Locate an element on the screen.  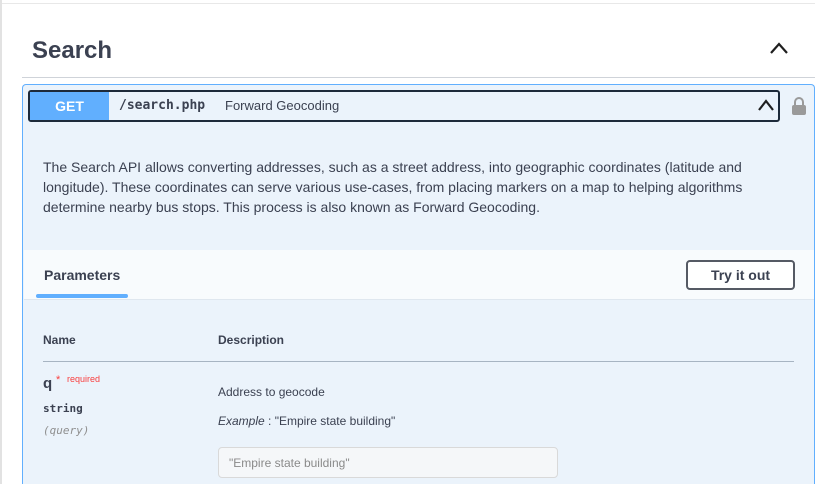
parameter-example: Example : "Empire state building" is located at coordinates (306, 421).